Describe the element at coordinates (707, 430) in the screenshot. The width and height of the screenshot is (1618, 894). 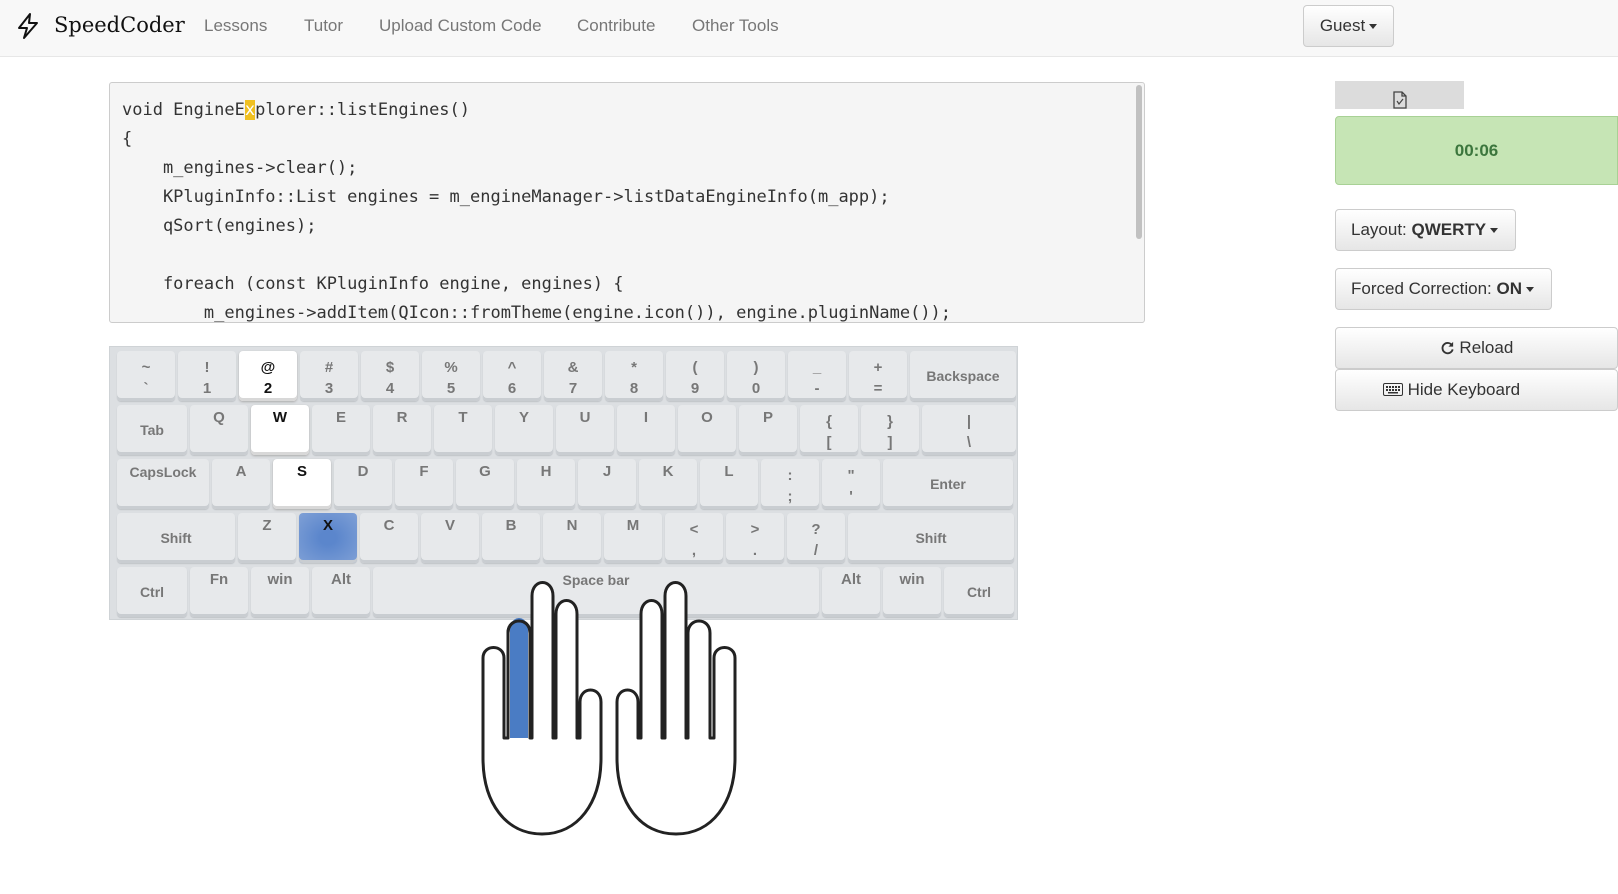
I see `key-o: O` at that location.